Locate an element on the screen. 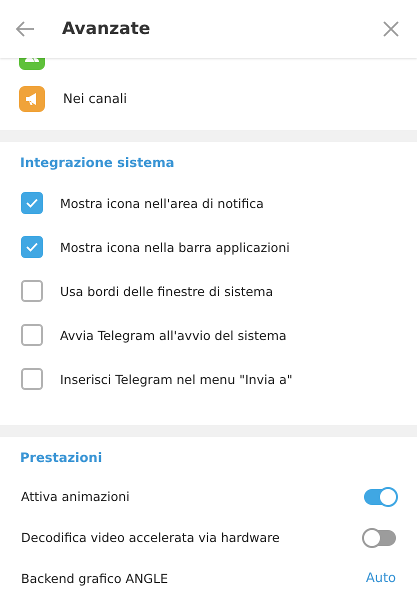  section-title: Integrazione sistema is located at coordinates (97, 164).